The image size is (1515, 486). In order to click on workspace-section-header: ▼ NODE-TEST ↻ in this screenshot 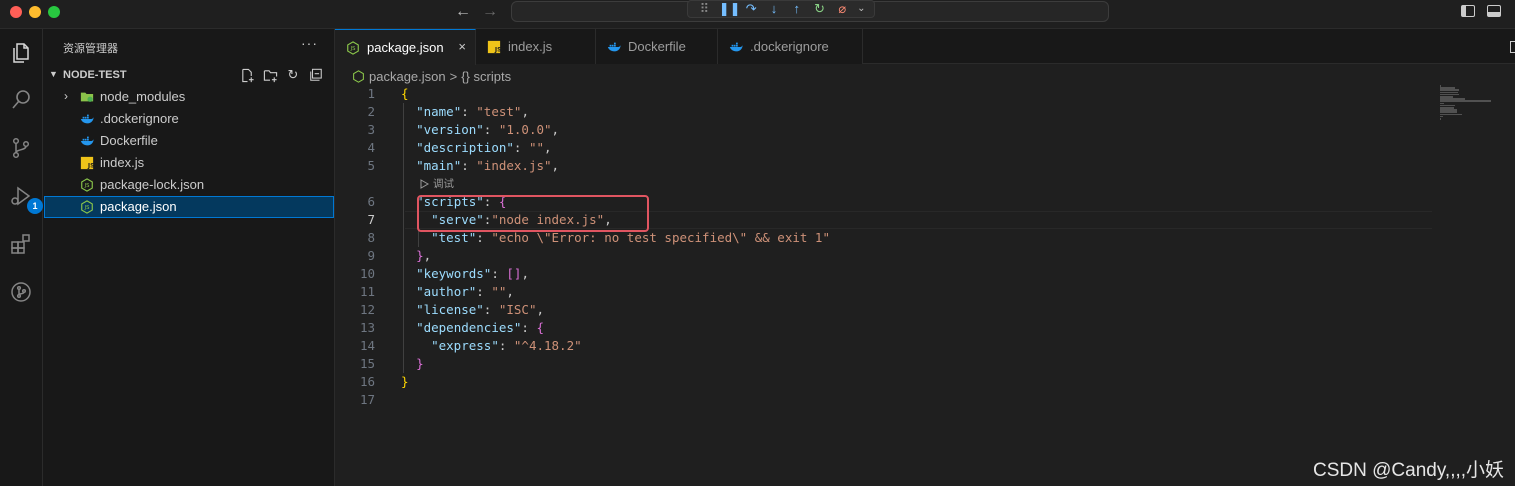, I will do `click(188, 75)`.